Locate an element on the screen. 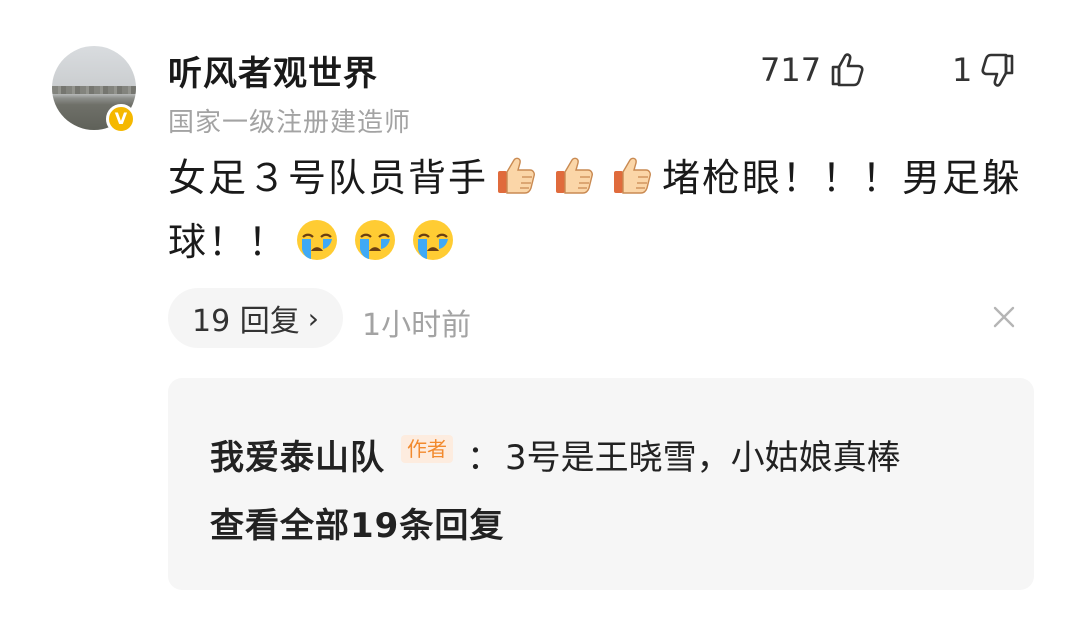 The height and width of the screenshot is (624, 1080). reply-count-button: 19 回复 › is located at coordinates (255, 318).